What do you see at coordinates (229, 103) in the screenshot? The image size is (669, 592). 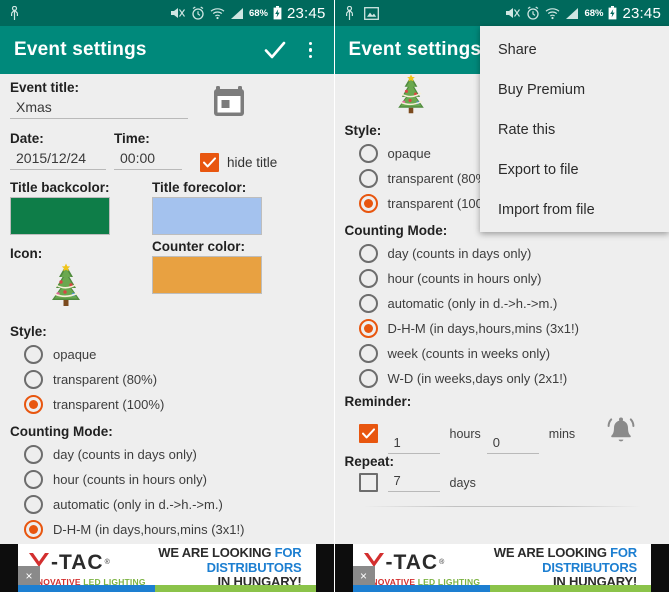 I see `calendar-icon` at bounding box center [229, 103].